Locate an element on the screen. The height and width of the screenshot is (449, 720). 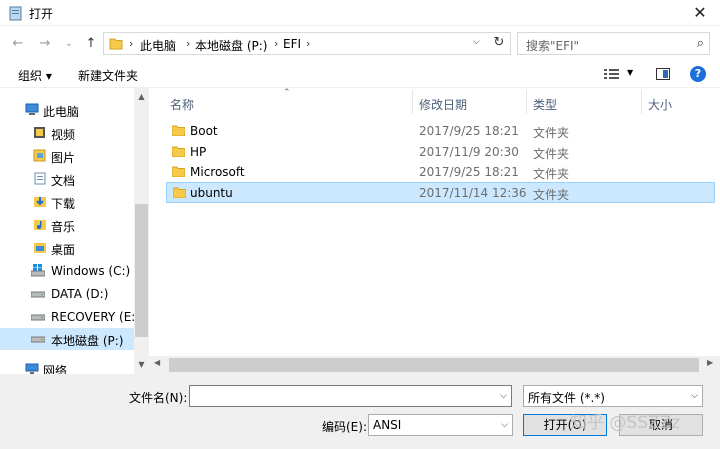
file-row: Microsoft 2017/9/25 18:21 文件夹 is located at coordinates (440, 172).